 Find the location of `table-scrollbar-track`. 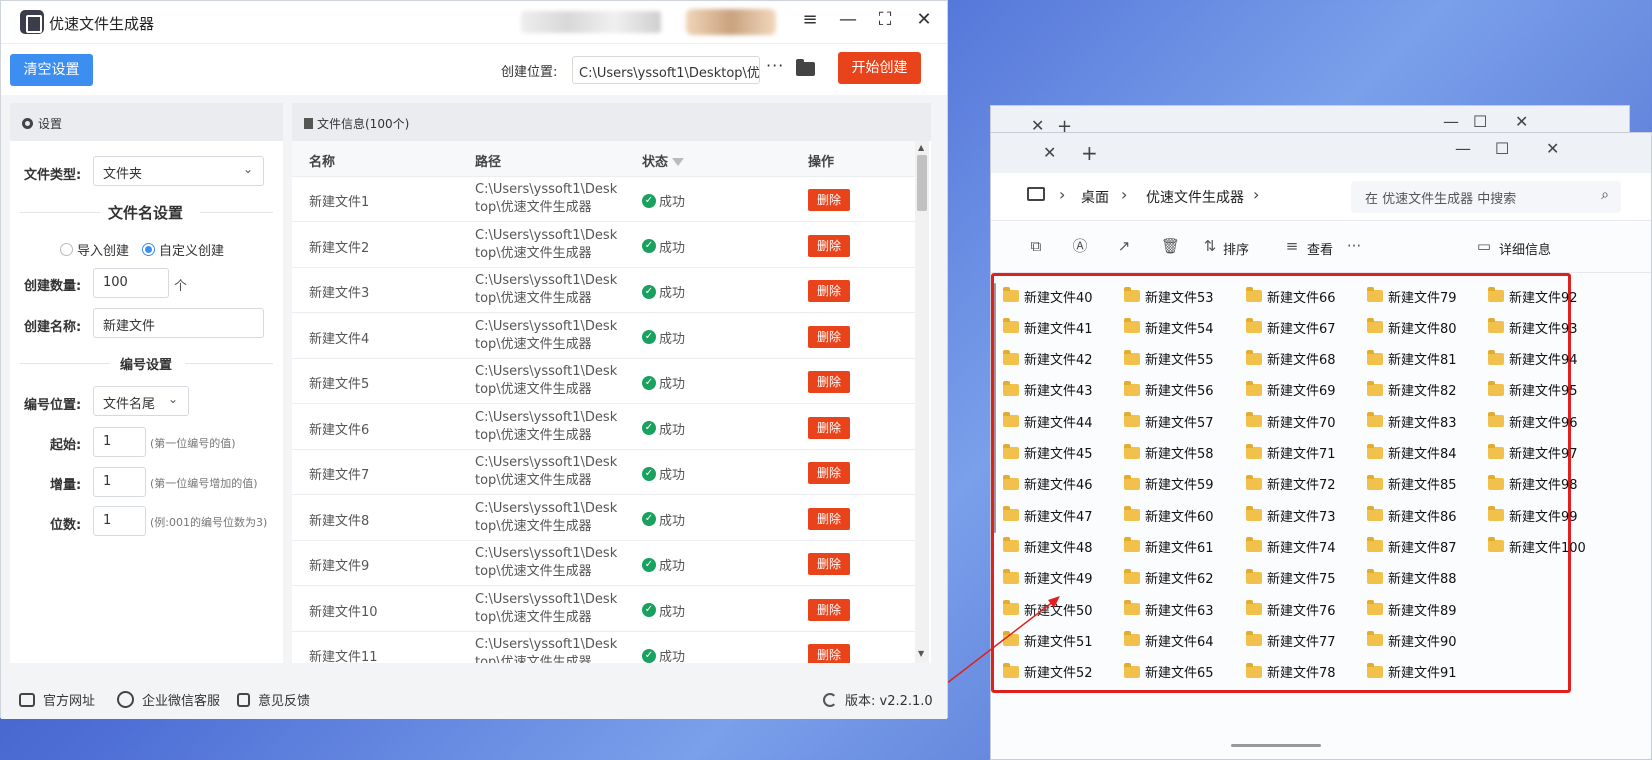

table-scrollbar-track is located at coordinates (922, 402).